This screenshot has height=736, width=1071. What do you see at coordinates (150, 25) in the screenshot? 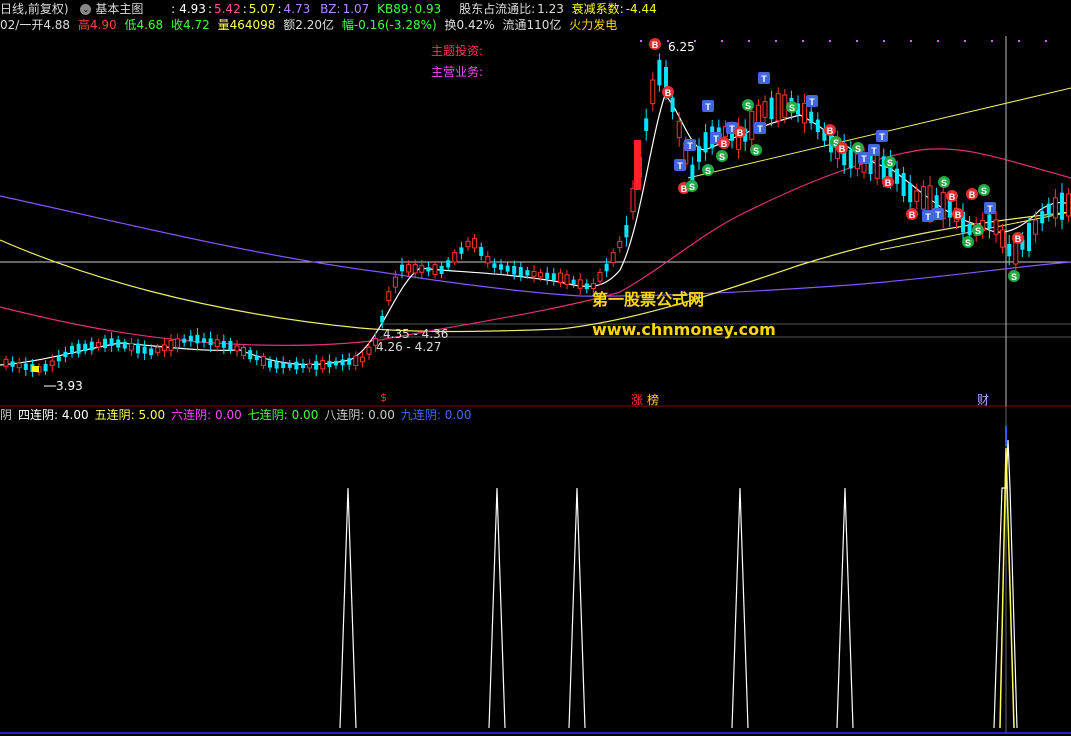
I see `low-value: 4.68` at bounding box center [150, 25].